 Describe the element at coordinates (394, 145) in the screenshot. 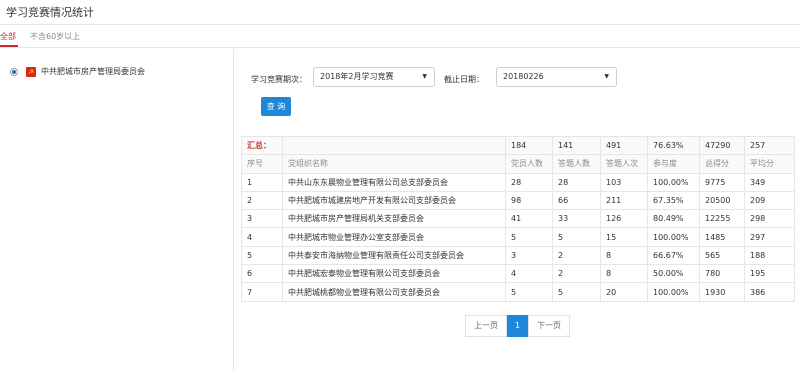

I see `summary-empty-cell` at that location.